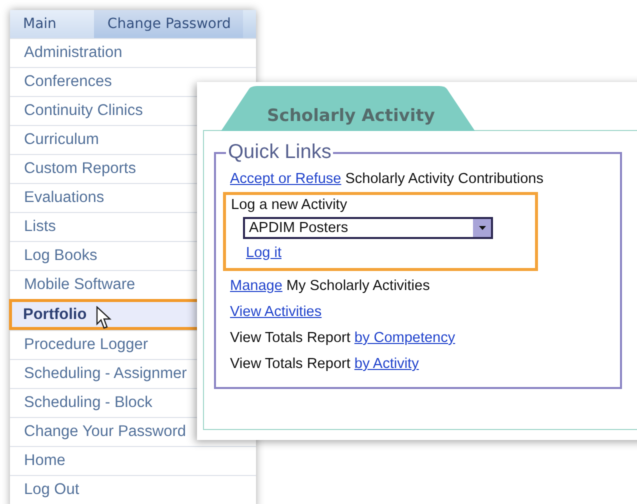 This screenshot has width=637, height=504. Describe the element at coordinates (133, 52) in the screenshot. I see `menu-item: Administration` at that location.